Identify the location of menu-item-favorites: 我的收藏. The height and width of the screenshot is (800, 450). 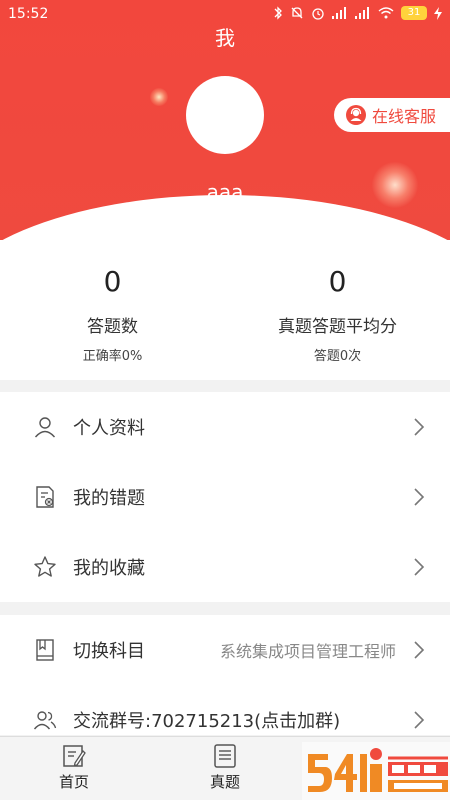
(225, 567).